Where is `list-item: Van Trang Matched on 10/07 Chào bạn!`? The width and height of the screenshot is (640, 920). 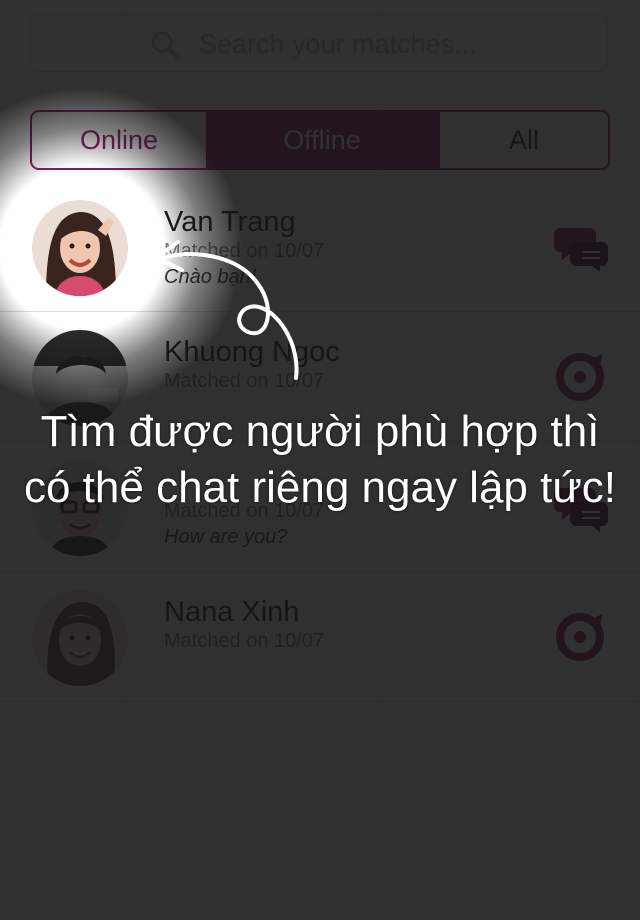 list-item: Van Trang Matched on 10/07 Chào bạn! is located at coordinates (320, 247).